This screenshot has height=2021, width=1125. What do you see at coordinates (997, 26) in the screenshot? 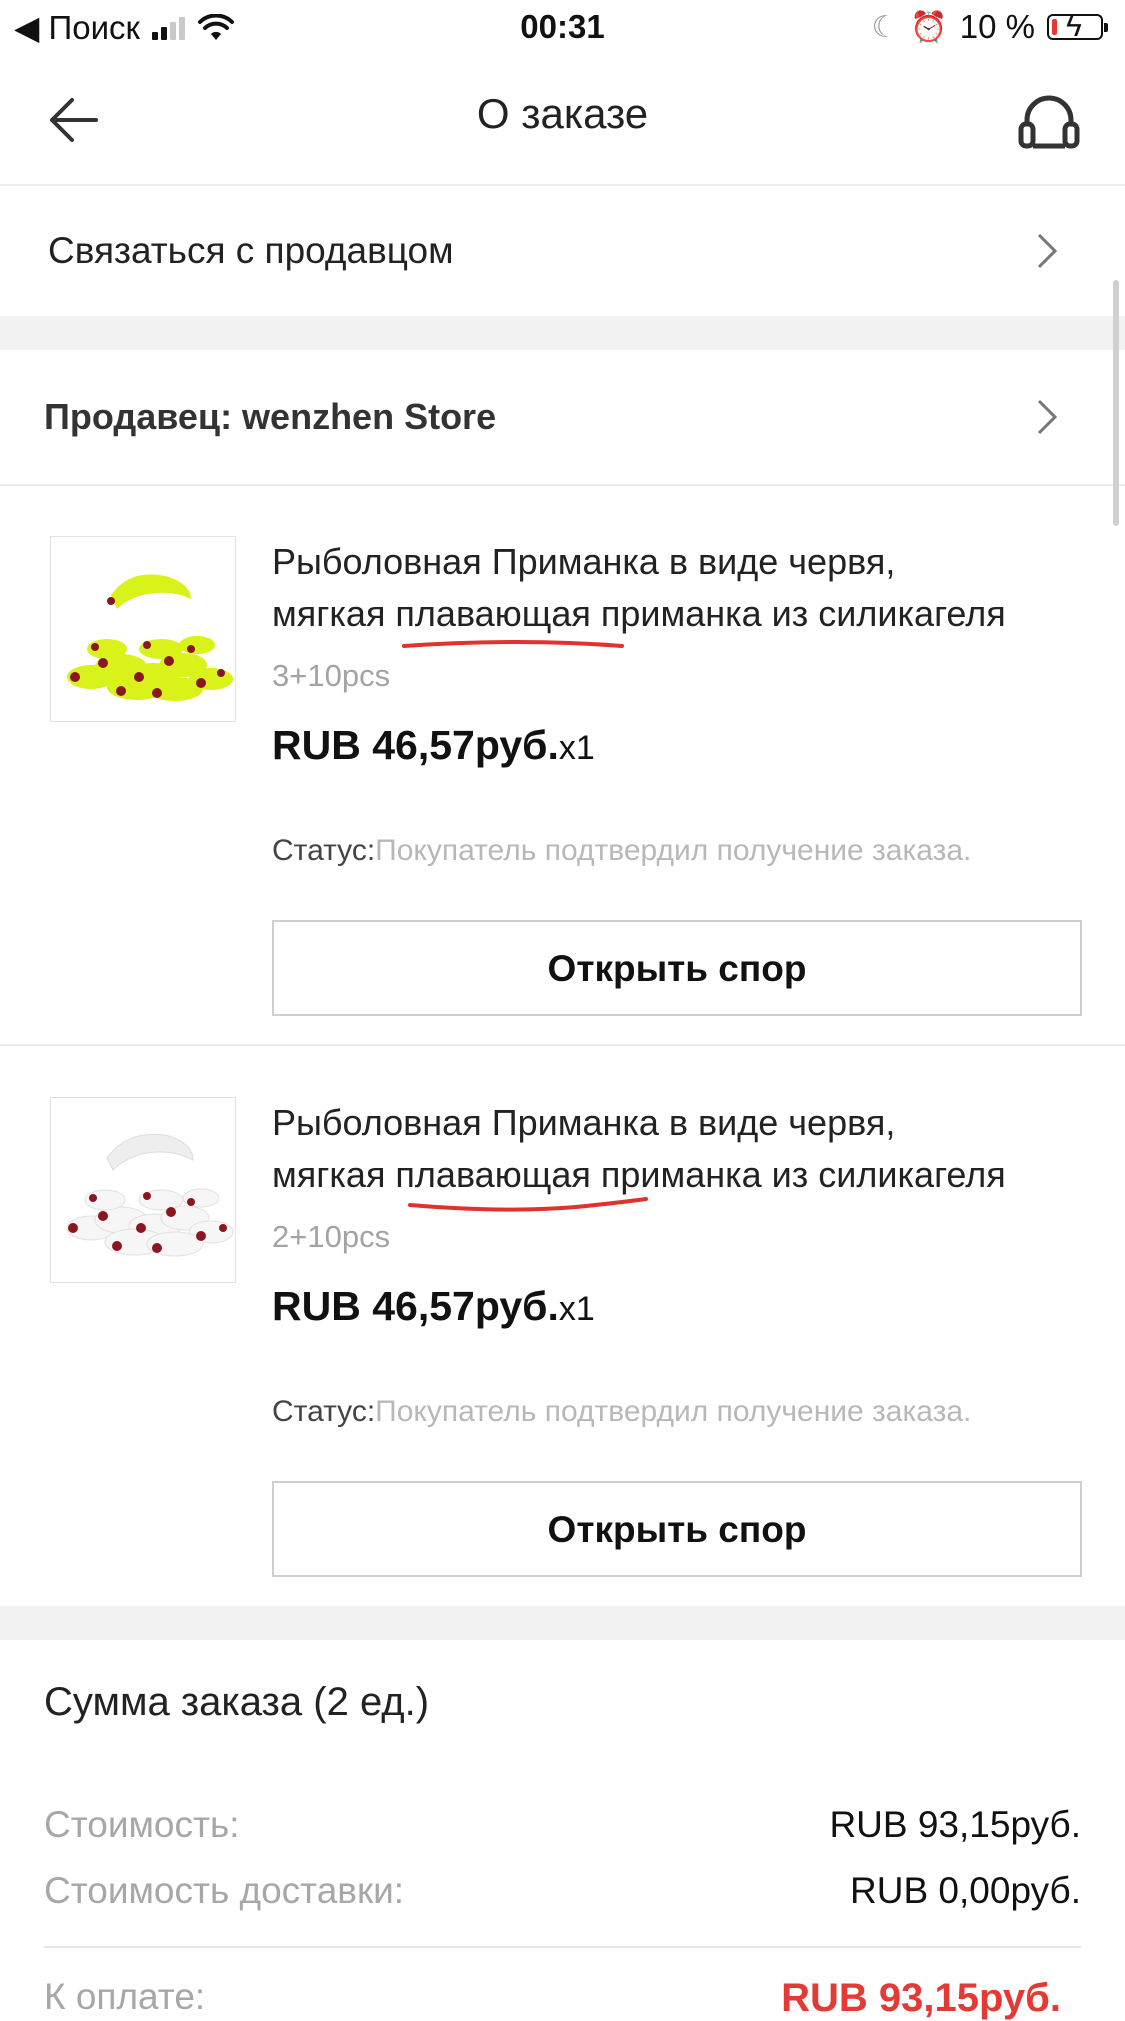
I see `battery-percent: 10 %` at bounding box center [997, 26].